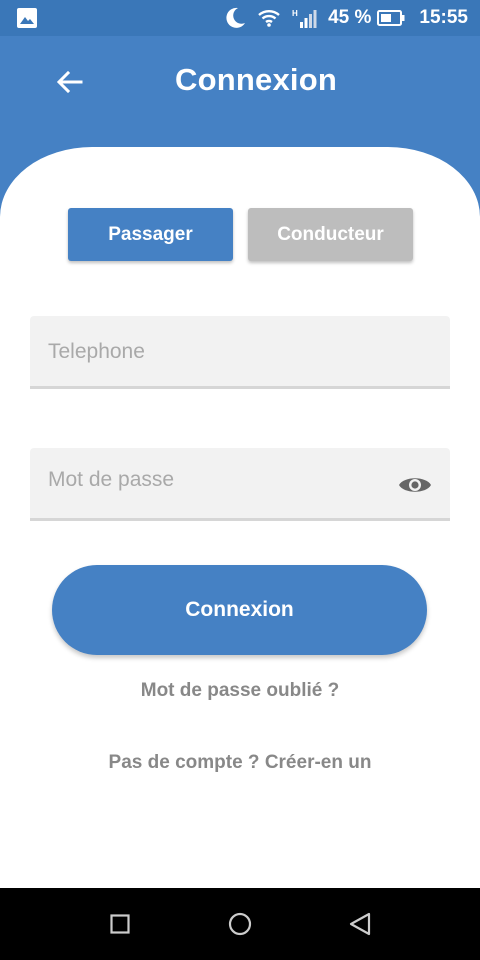 This screenshot has width=480, height=960. I want to click on page-title: Connexion, so click(256, 79).